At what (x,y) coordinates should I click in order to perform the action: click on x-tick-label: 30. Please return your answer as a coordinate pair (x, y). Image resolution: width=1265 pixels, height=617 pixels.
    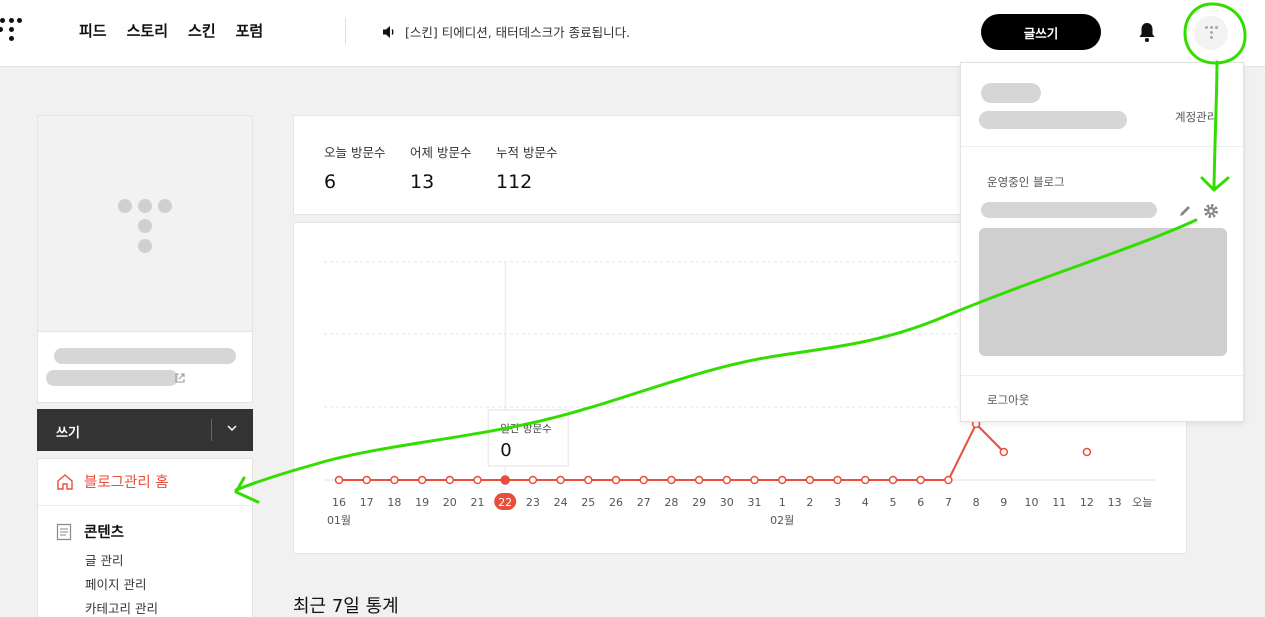
    Looking at the image, I should click on (727, 502).